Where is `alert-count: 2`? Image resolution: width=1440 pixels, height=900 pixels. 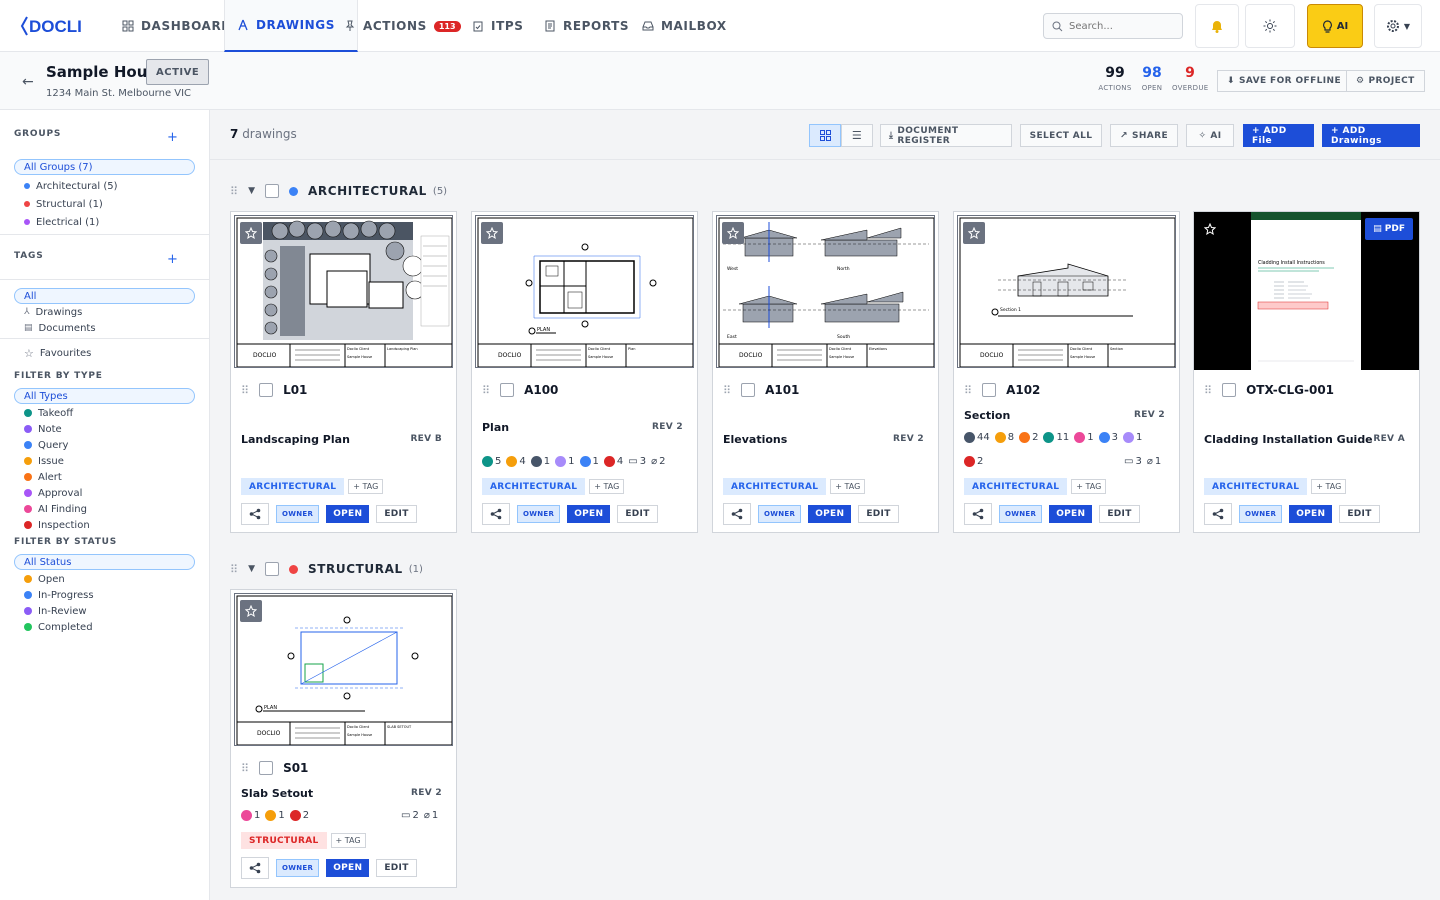
alert-count: 2 is located at coordinates (1028, 437).